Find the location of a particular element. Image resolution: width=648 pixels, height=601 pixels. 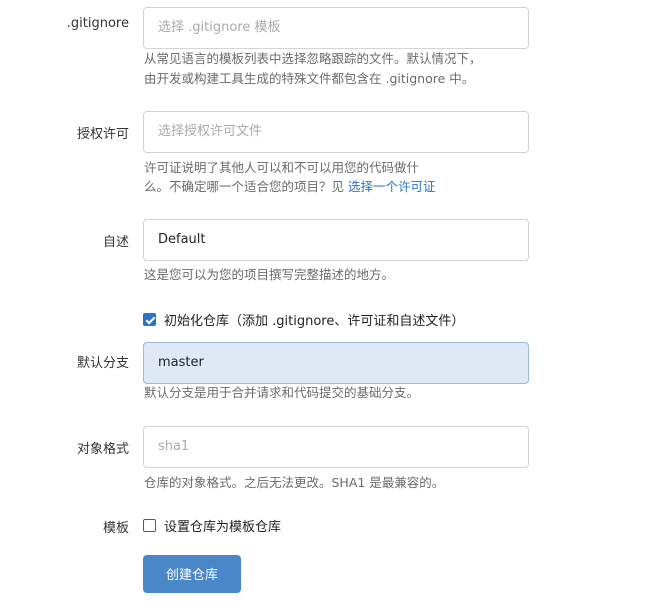

default-branch-input: master is located at coordinates (336, 363).